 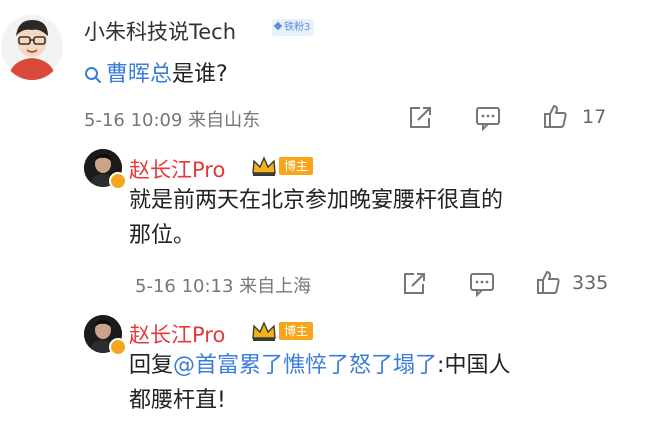 I want to click on diamond-icon, so click(x=278, y=26).